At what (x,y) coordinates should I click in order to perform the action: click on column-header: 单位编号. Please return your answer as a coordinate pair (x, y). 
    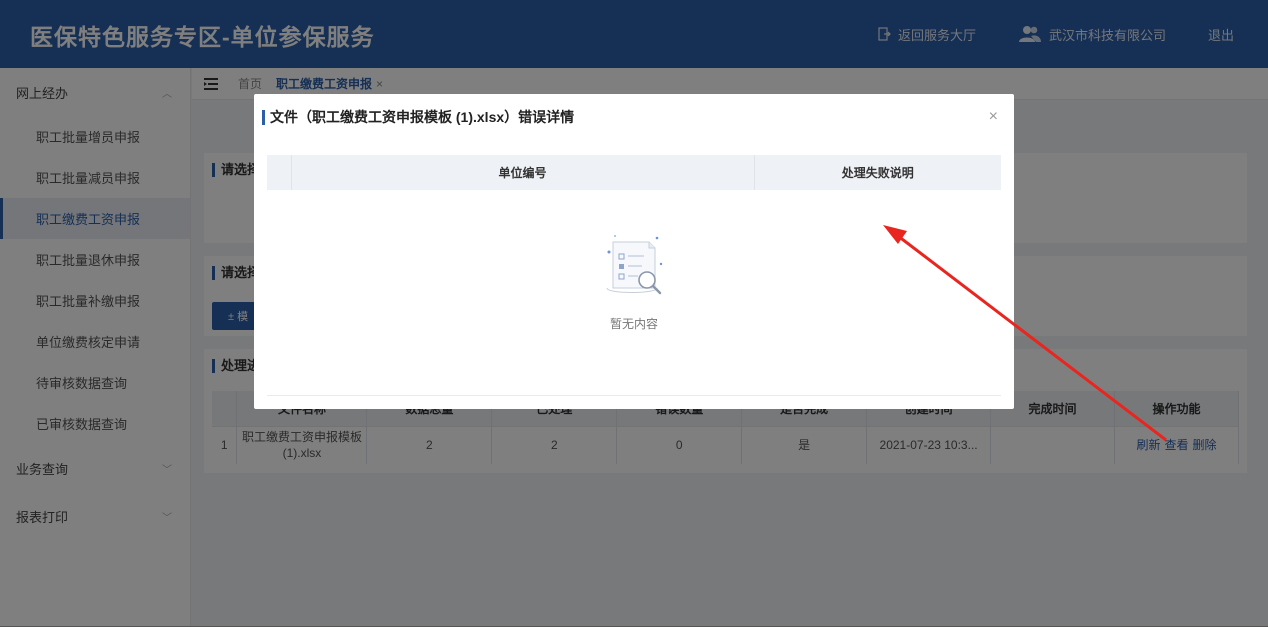
    Looking at the image, I should click on (523, 172).